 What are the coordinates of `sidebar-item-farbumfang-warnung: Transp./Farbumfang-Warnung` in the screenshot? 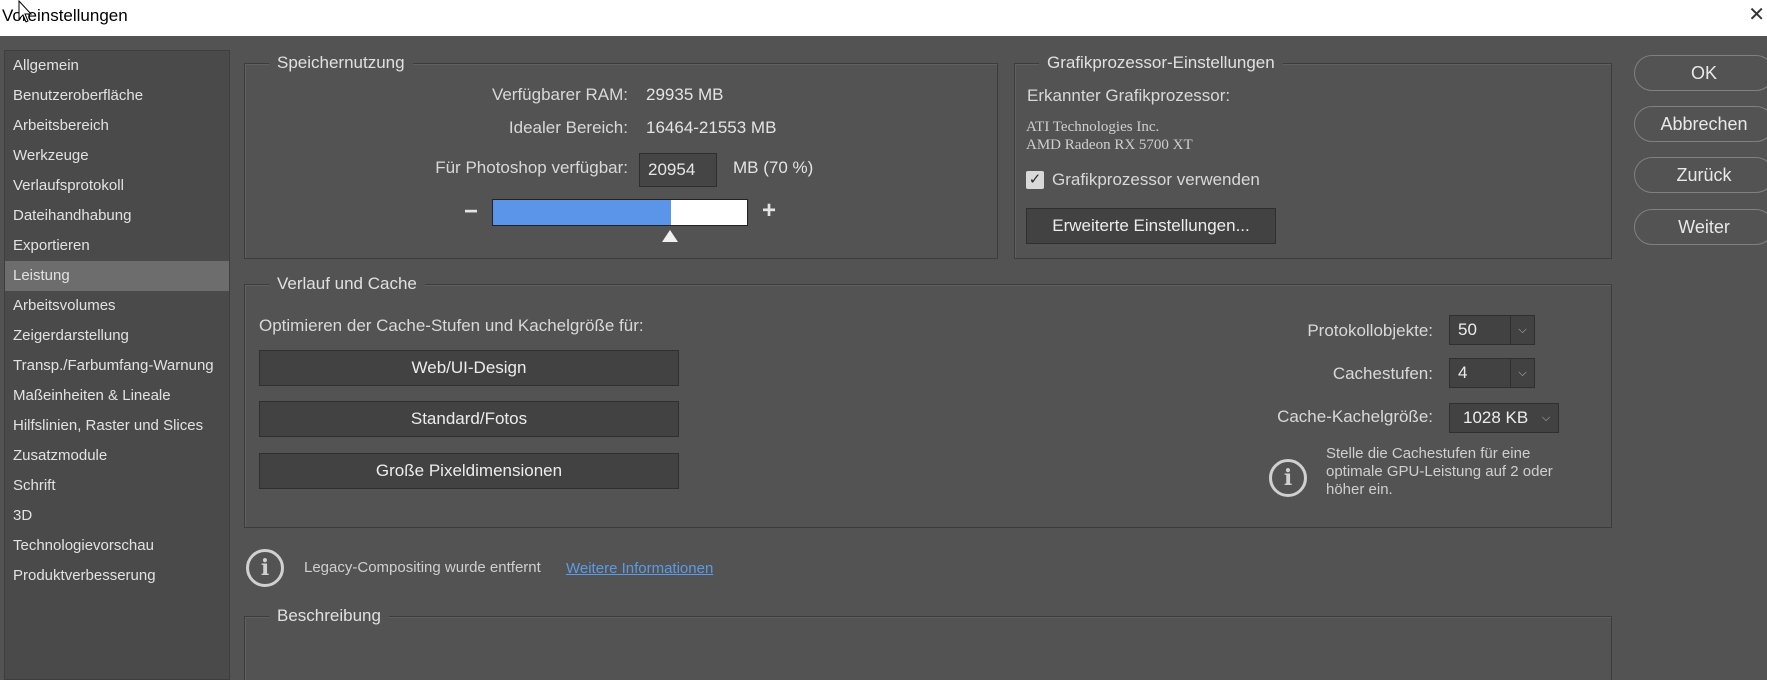 It's located at (117, 366).